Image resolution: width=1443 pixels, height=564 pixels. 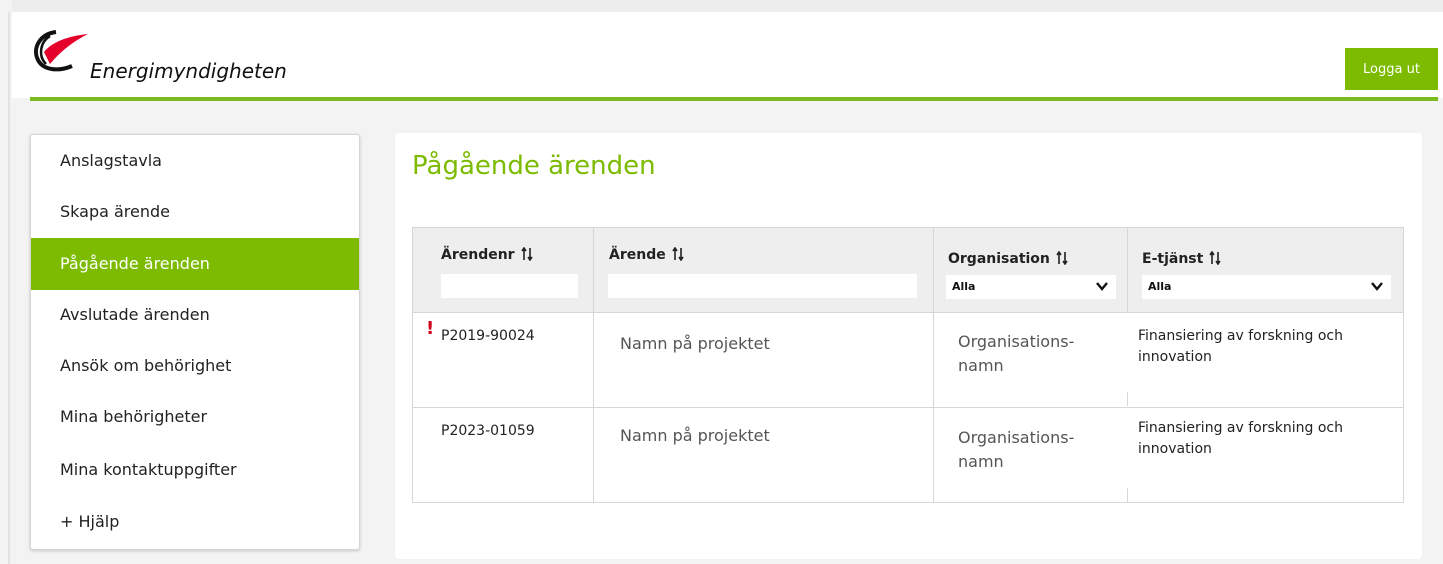 I want to click on column-header-arende: Ärende, so click(x=646, y=255).